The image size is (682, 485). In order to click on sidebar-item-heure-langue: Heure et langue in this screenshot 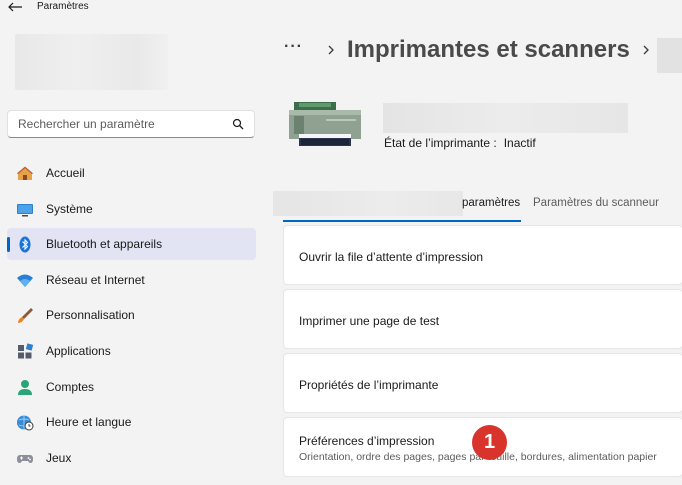, I will do `click(131, 422)`.